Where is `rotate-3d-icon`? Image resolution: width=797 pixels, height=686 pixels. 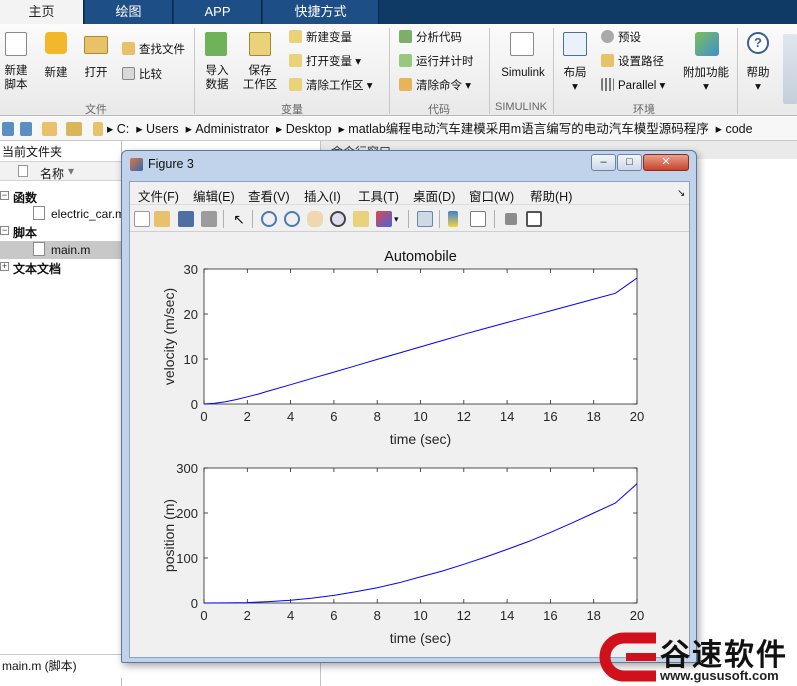 rotate-3d-icon is located at coordinates (338, 219).